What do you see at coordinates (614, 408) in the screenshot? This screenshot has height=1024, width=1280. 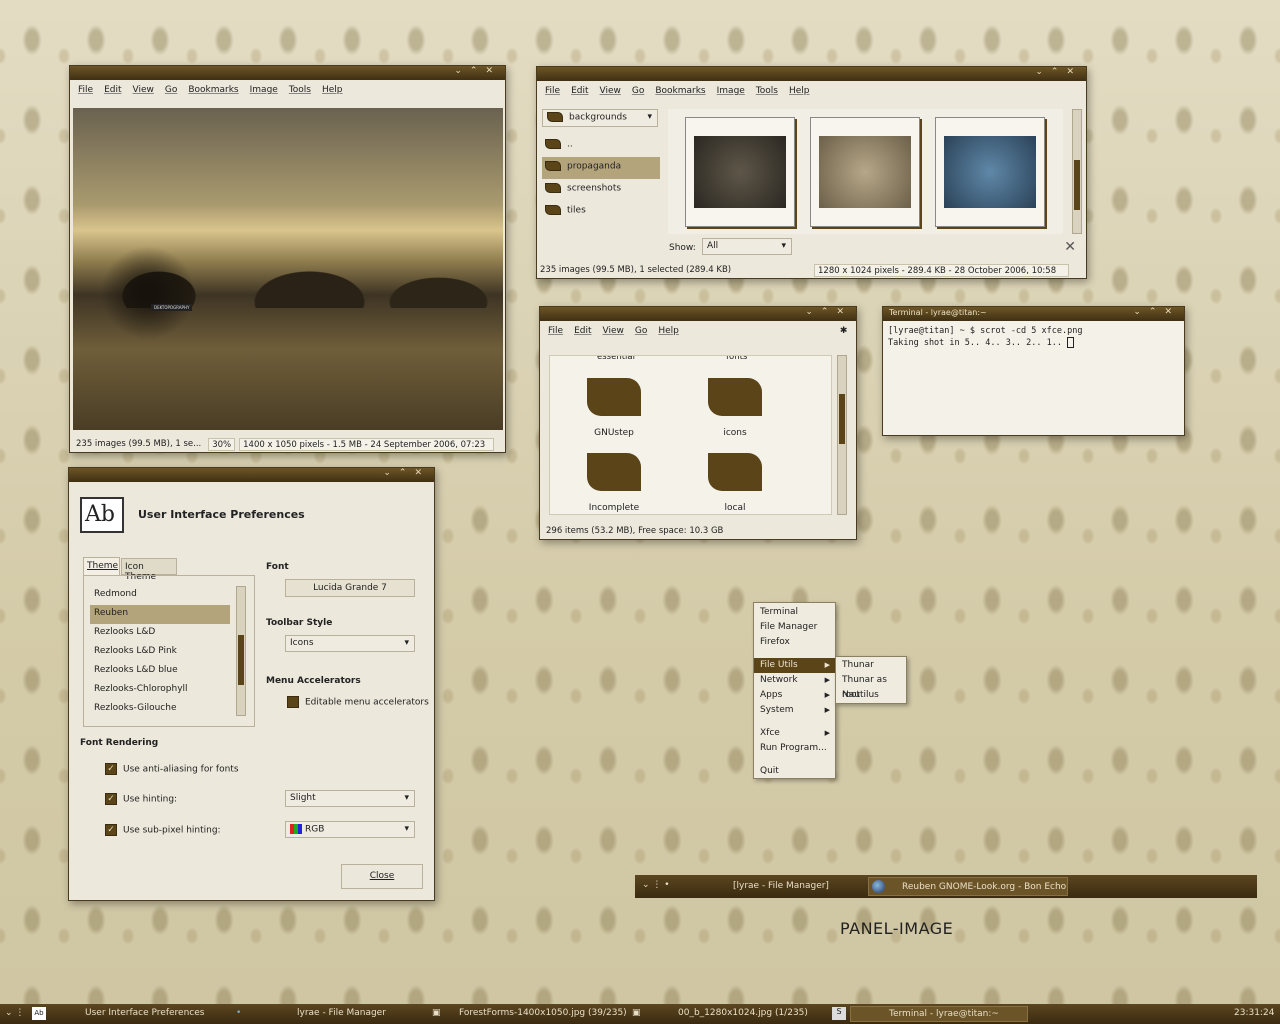 I see `folder-item: GNUstep` at bounding box center [614, 408].